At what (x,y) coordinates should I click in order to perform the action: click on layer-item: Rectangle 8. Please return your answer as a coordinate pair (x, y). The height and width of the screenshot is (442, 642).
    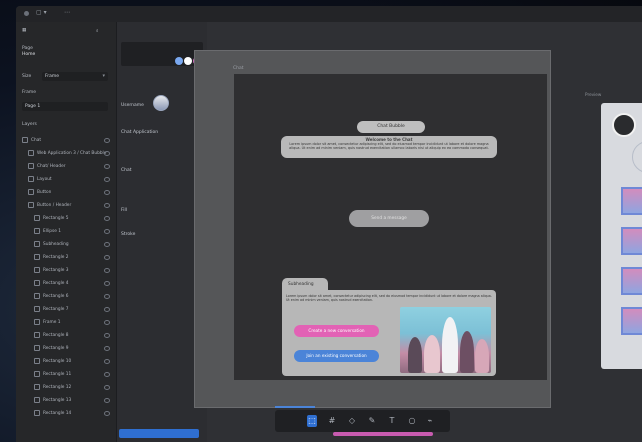
    Looking at the image, I should click on (66, 335).